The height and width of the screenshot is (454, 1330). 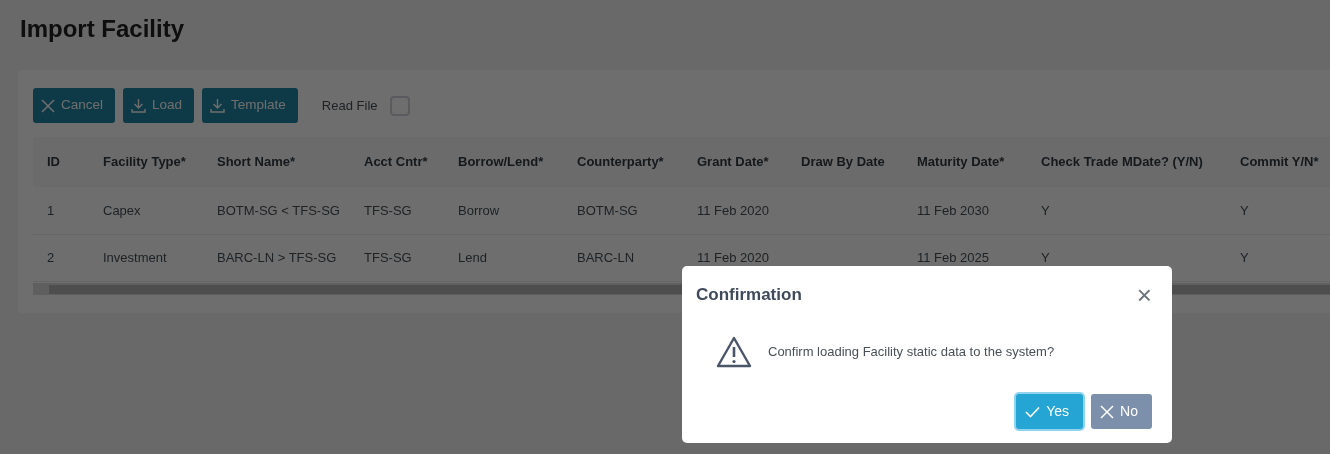 What do you see at coordinates (911, 351) in the screenshot?
I see `dialog-message: Confirm loading Facility static data to the system?` at bounding box center [911, 351].